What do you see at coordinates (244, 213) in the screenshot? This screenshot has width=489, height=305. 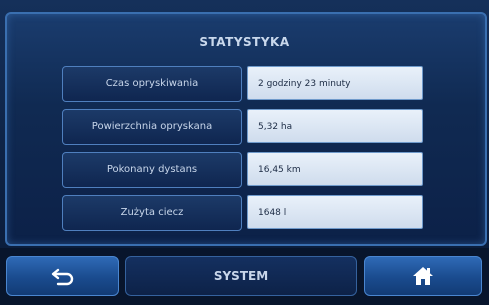 I see `stat-row-liquid-used: Zużyta ciecz 1648 l` at bounding box center [244, 213].